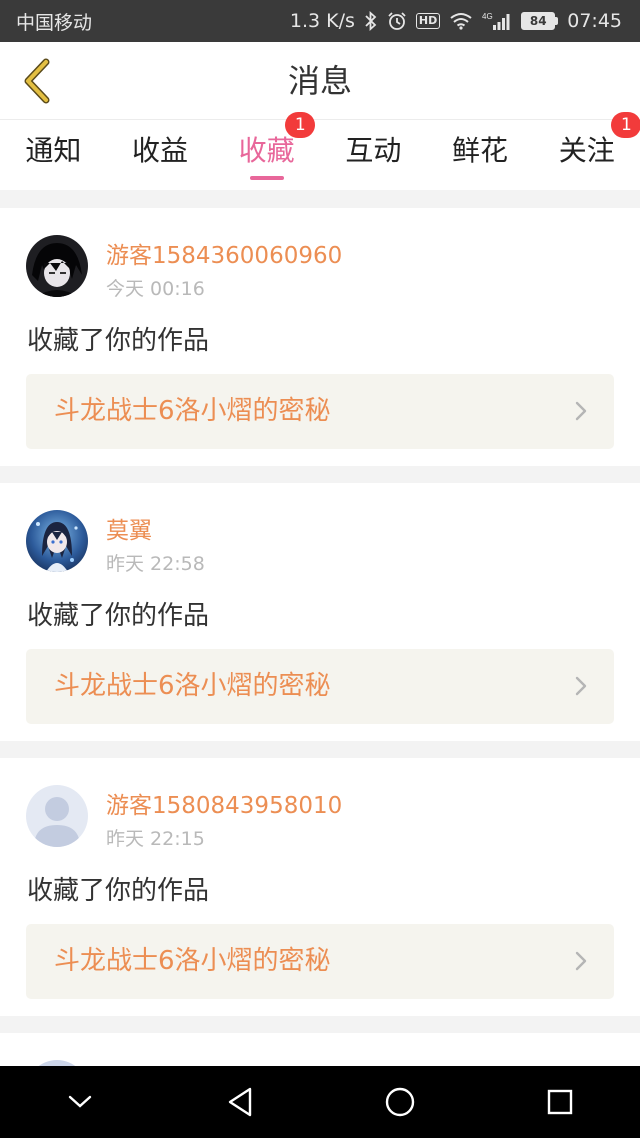 The height and width of the screenshot is (1138, 640). What do you see at coordinates (397, 21) in the screenshot?
I see `alarm-icon` at bounding box center [397, 21].